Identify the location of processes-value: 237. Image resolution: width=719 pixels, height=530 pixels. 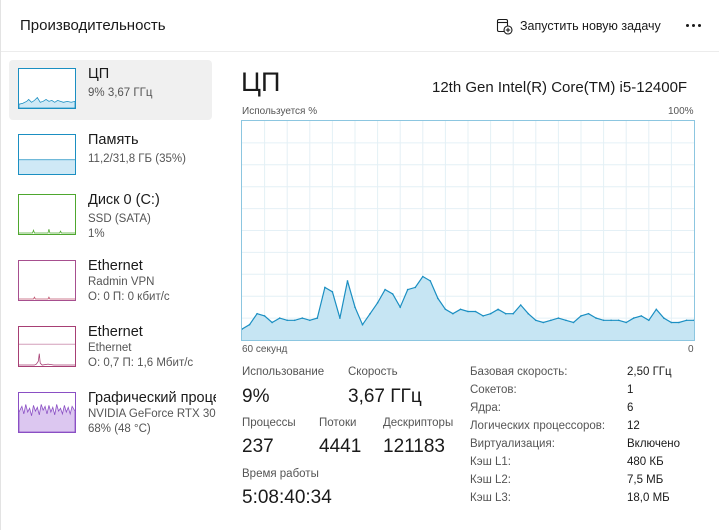
(258, 446).